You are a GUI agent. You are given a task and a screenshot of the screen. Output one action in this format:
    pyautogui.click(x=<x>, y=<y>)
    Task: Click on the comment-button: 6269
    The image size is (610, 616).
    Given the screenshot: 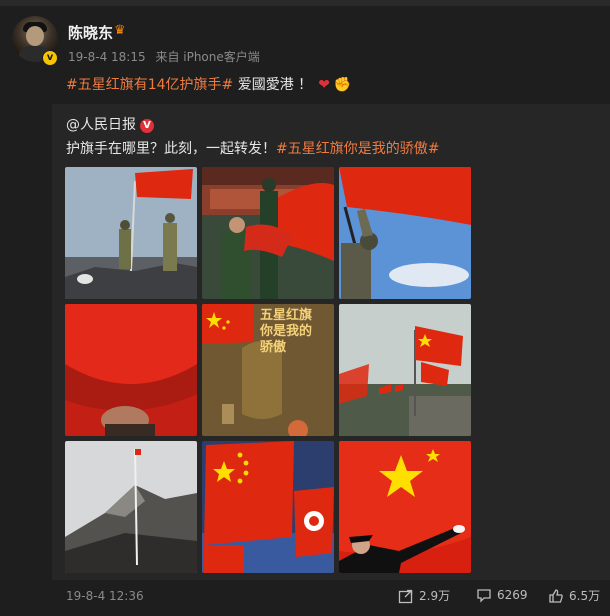 What is the action you would take?
    pyautogui.click(x=502, y=595)
    